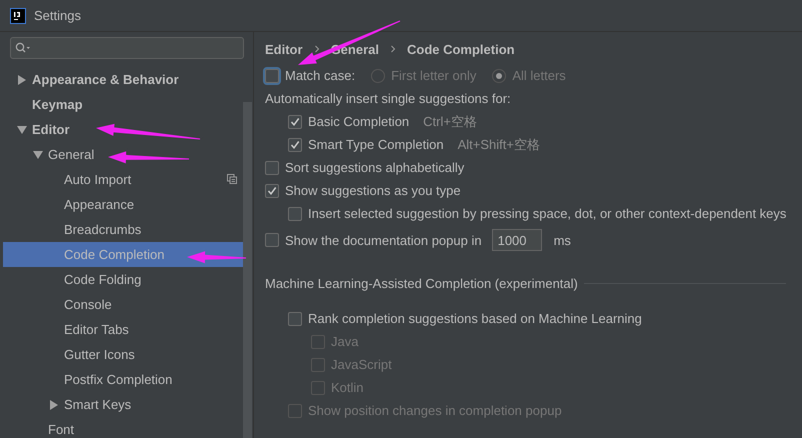  Describe the element at coordinates (247, 270) in the screenshot. I see `scrollbar` at that location.